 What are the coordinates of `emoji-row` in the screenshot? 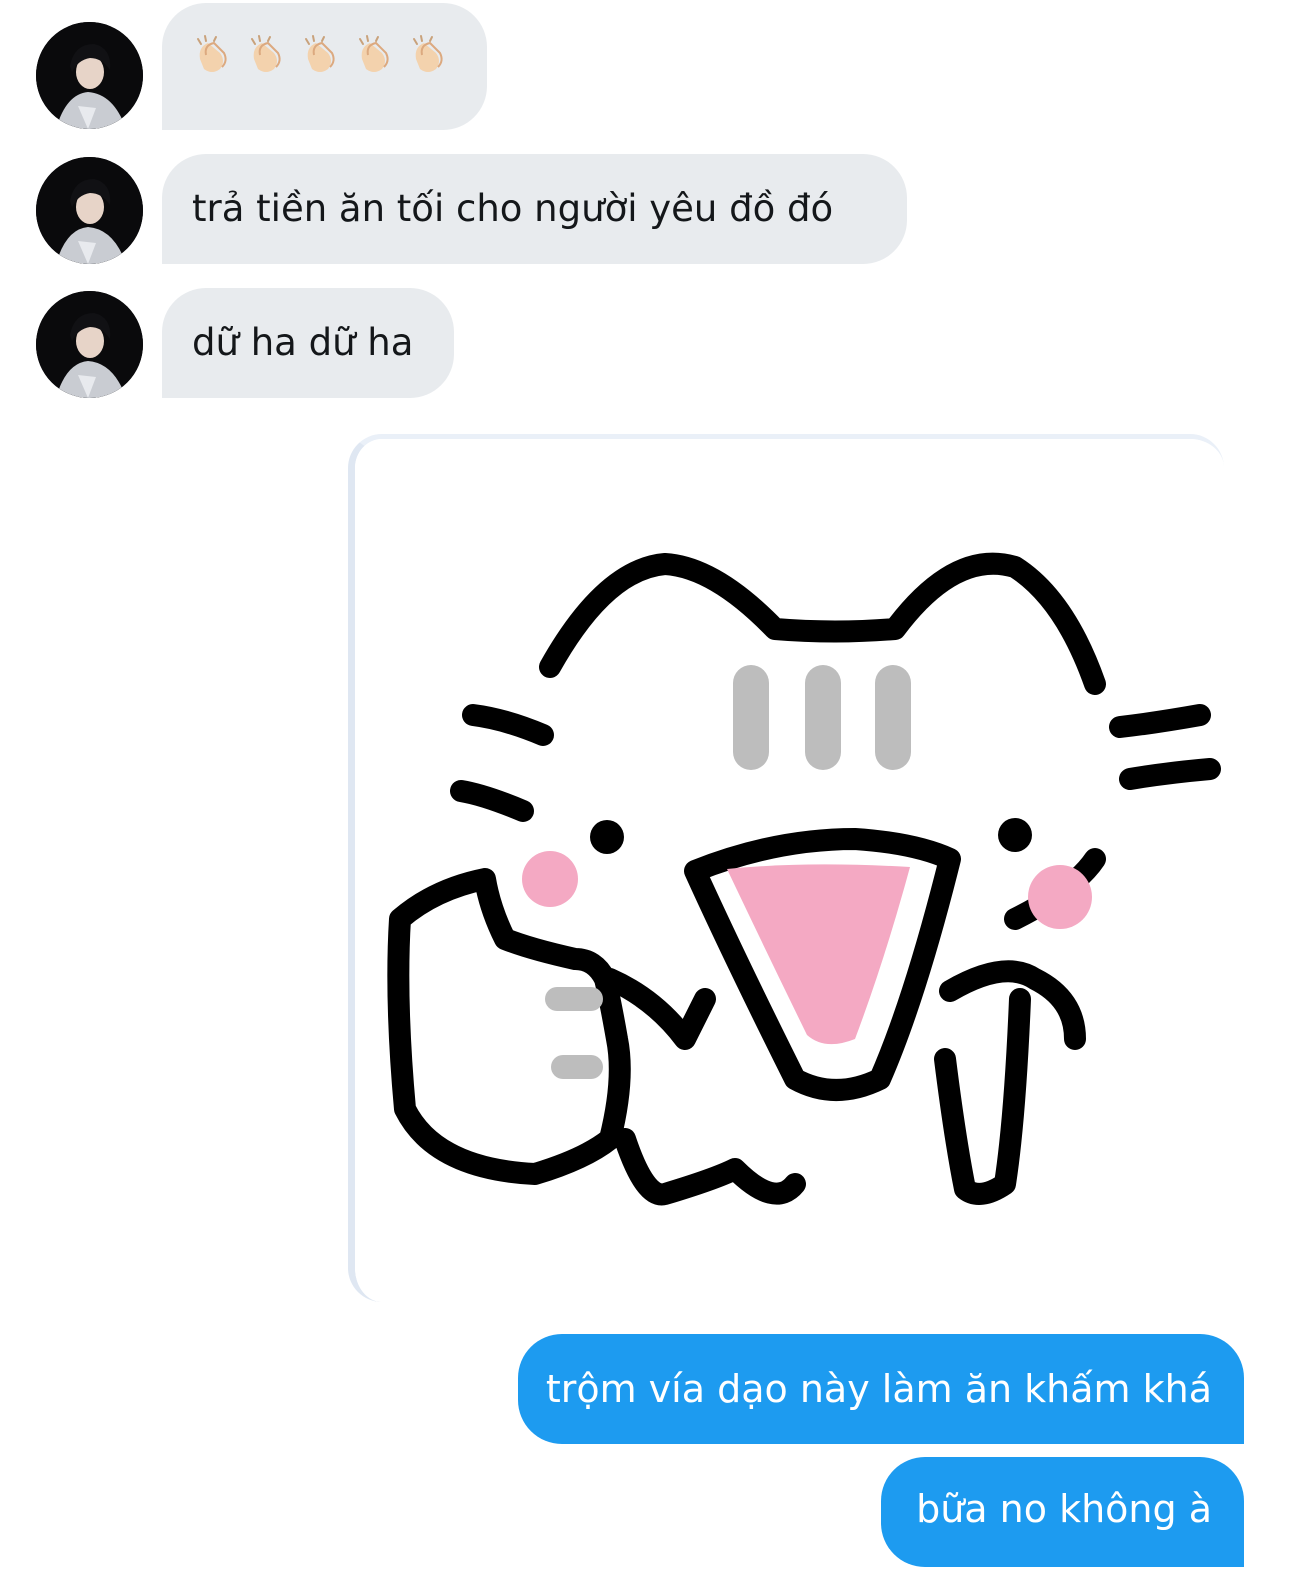 It's located at (320, 55).